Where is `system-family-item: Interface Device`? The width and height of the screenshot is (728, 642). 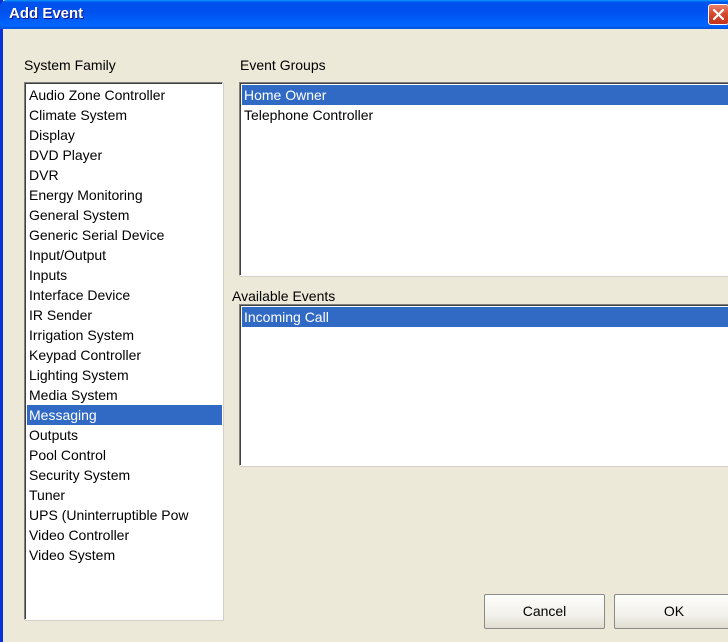
system-family-item: Interface Device is located at coordinates (124, 295).